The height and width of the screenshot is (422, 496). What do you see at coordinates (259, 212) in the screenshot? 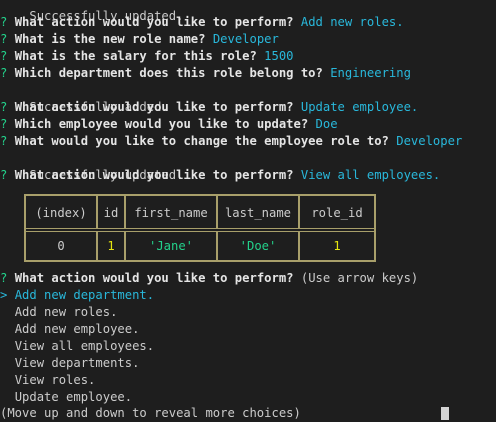
I see `table-header-cell: last_name` at bounding box center [259, 212].